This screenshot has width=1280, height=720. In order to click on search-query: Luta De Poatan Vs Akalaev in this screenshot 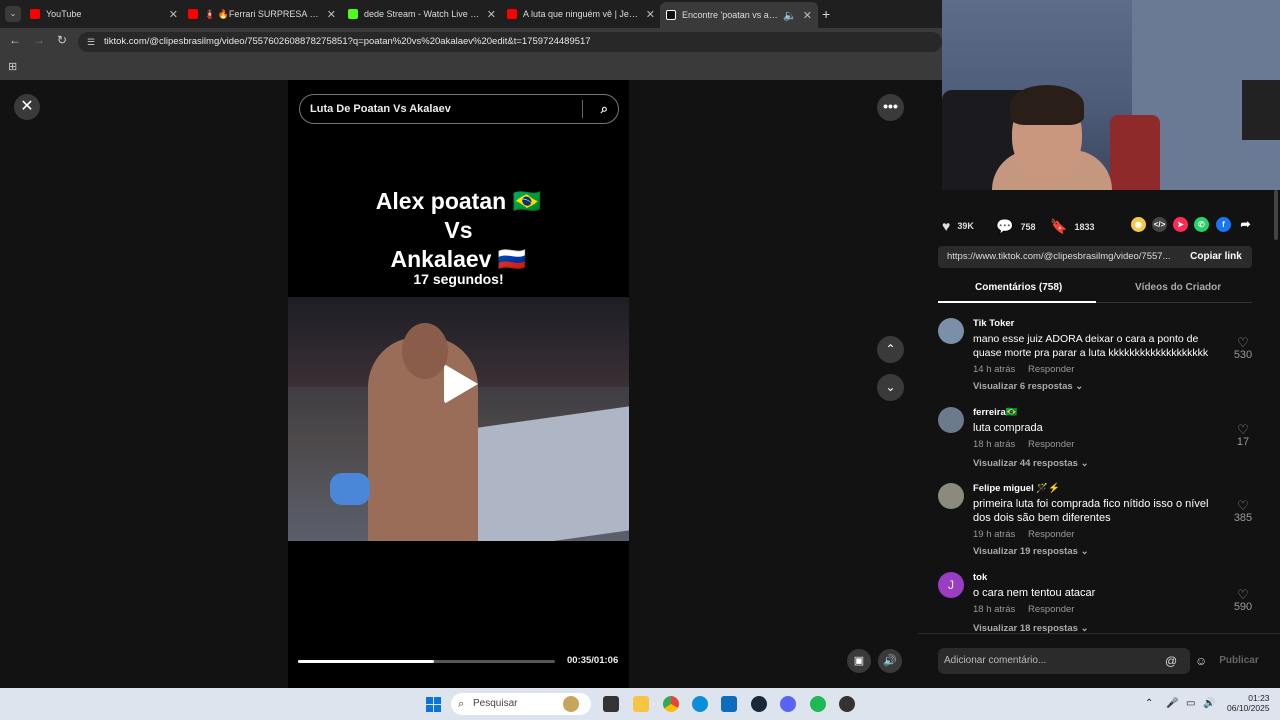, I will do `click(380, 109)`.